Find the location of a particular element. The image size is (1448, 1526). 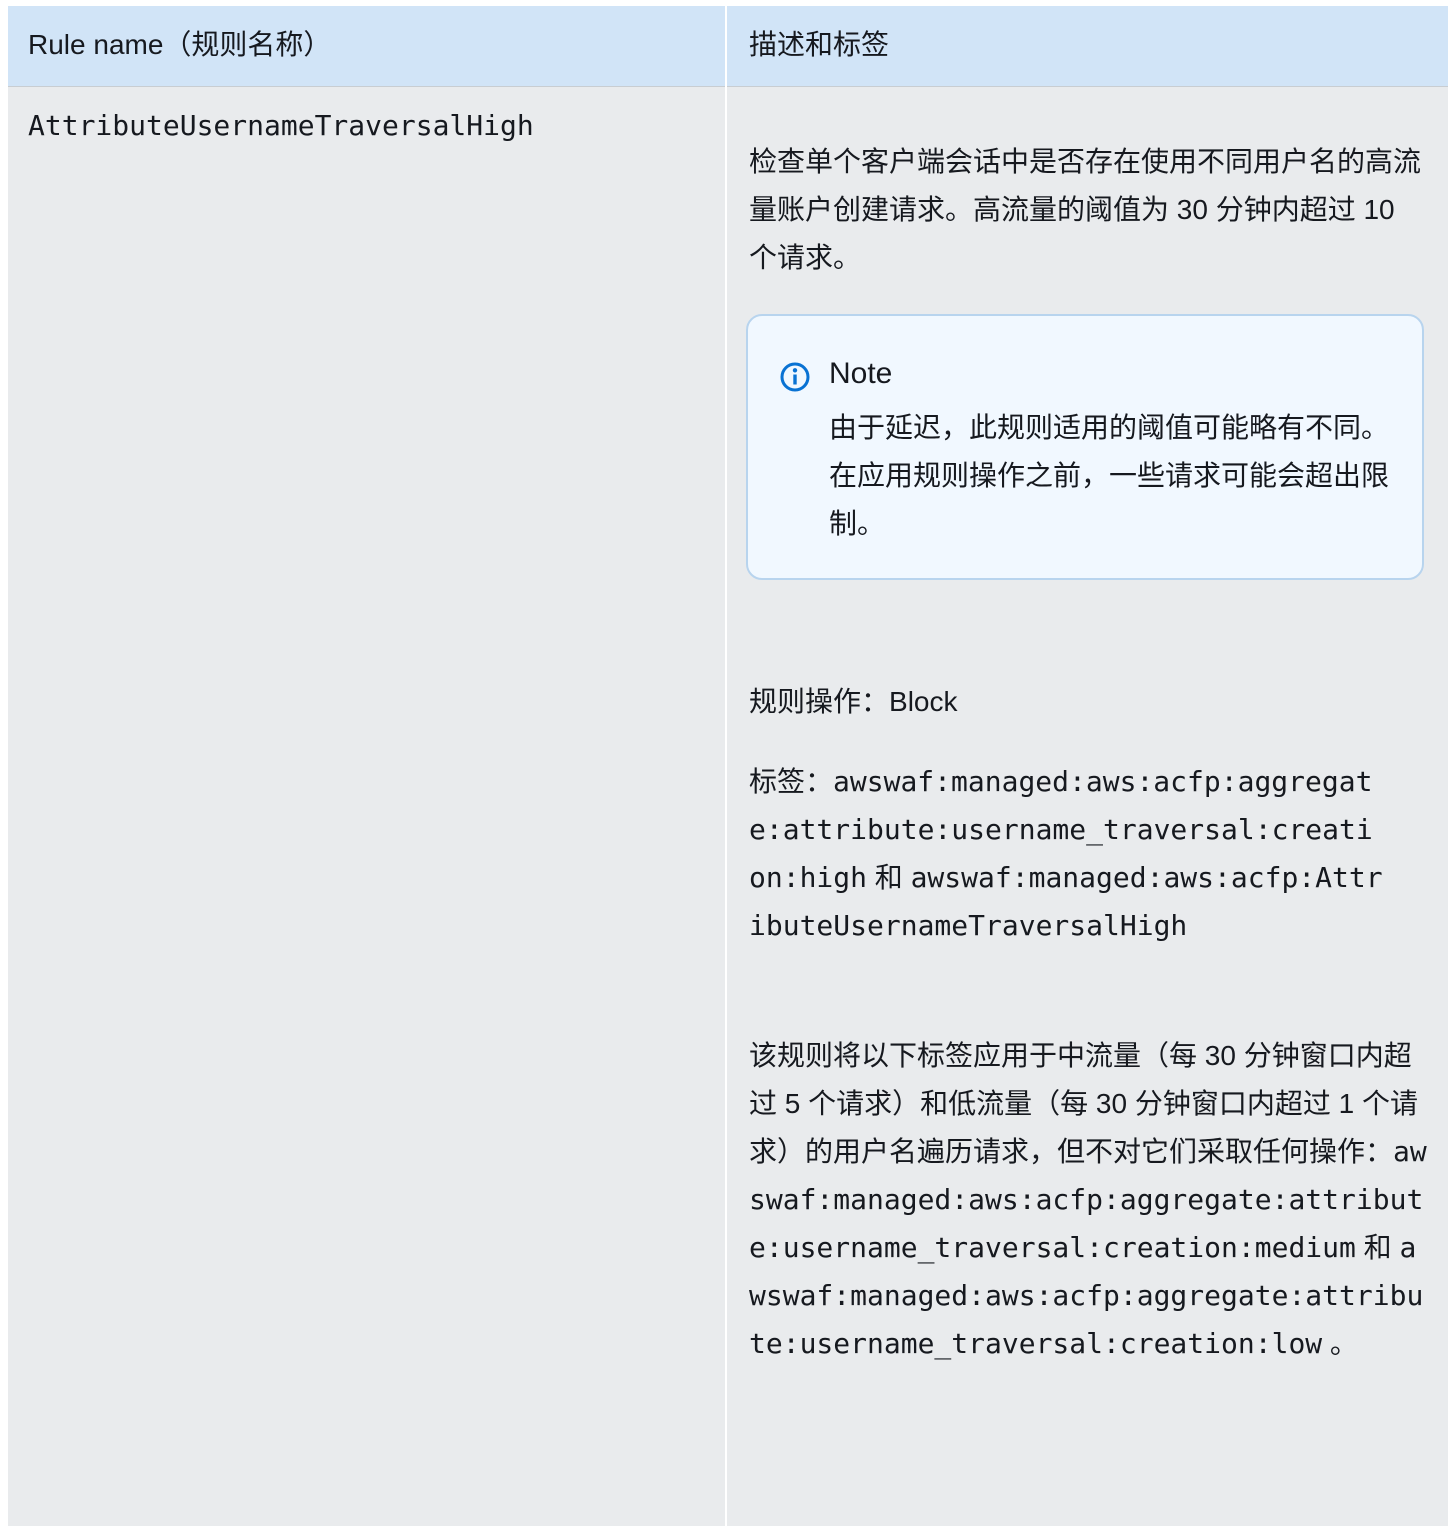

labels-joiner: 和 is located at coordinates (889, 877).